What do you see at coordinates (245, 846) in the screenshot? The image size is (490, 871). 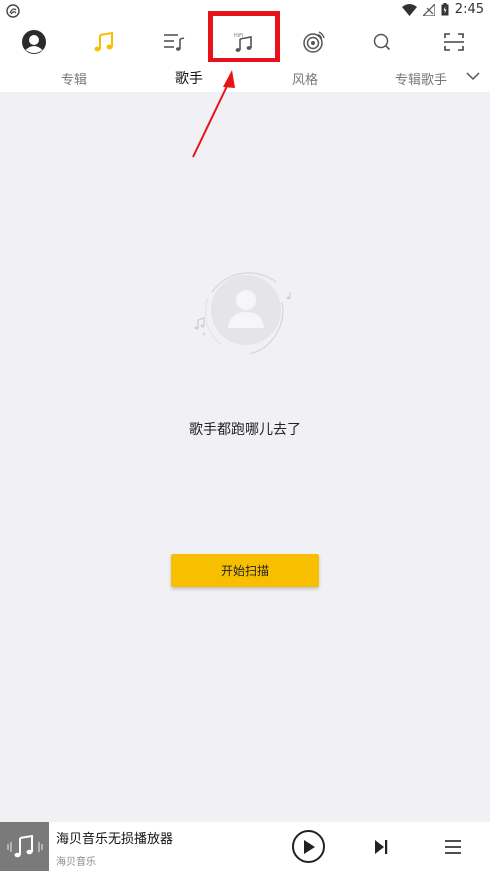 I see `mini-player: 海贝音乐无损播放器 海贝音乐` at bounding box center [245, 846].